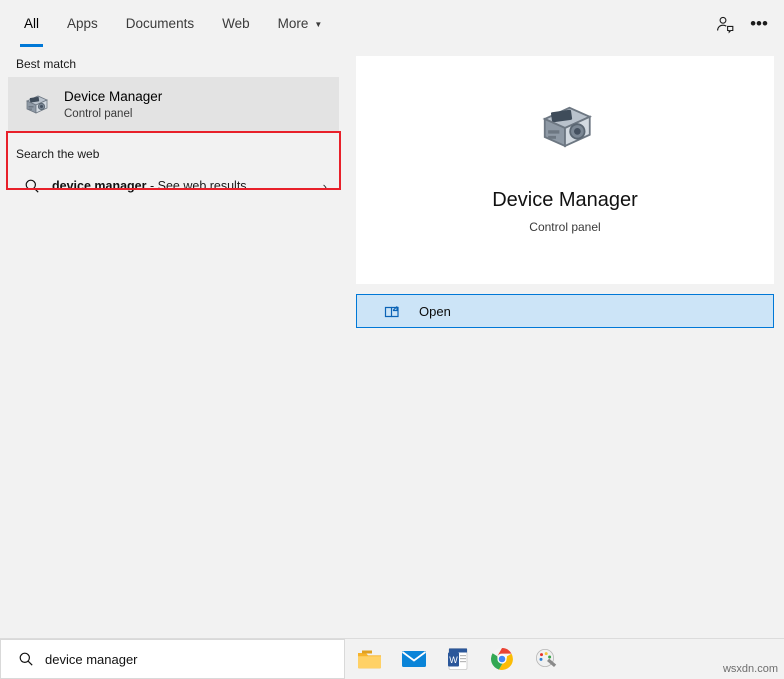 This screenshot has height=679, width=784. Describe the element at coordinates (392, 311) in the screenshot. I see `open-external-icon` at that location.